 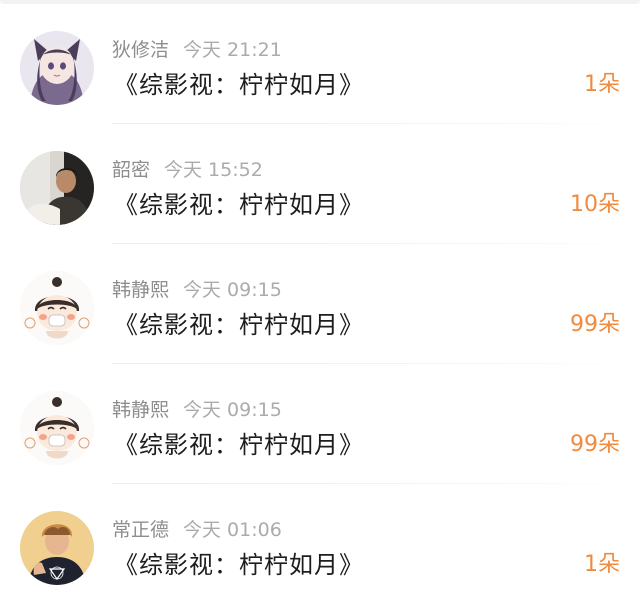 What do you see at coordinates (232, 530) in the screenshot?
I see `timestamp: 今天 01:06` at bounding box center [232, 530].